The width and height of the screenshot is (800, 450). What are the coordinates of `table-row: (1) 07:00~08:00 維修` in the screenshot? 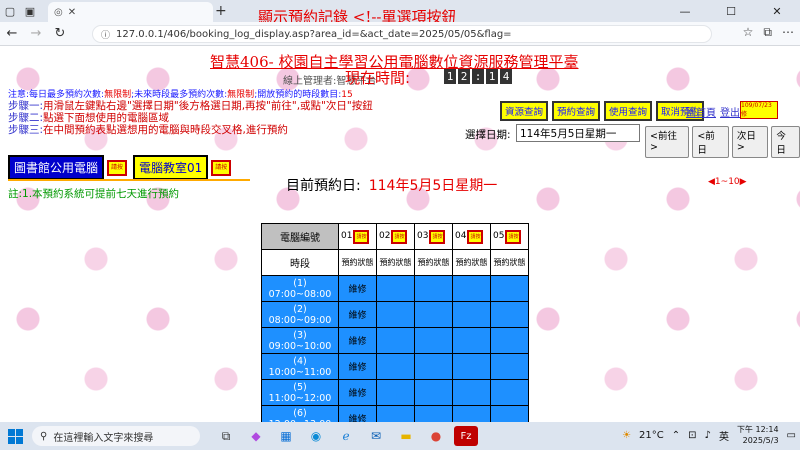 It's located at (395, 288).